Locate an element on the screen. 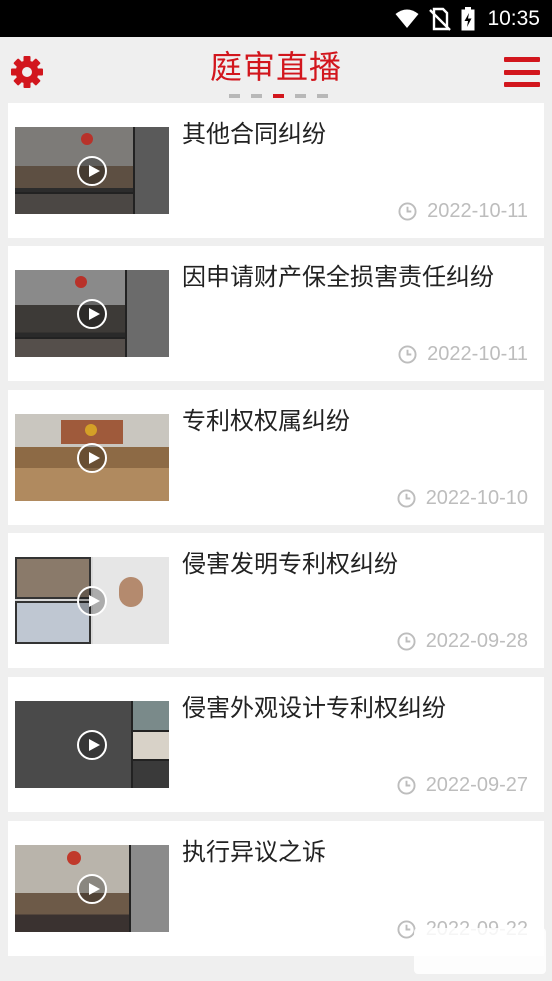 This screenshot has height=981, width=552. list-item: 侵害发明专利权纠纷 2022-09-28 is located at coordinates (276, 600).